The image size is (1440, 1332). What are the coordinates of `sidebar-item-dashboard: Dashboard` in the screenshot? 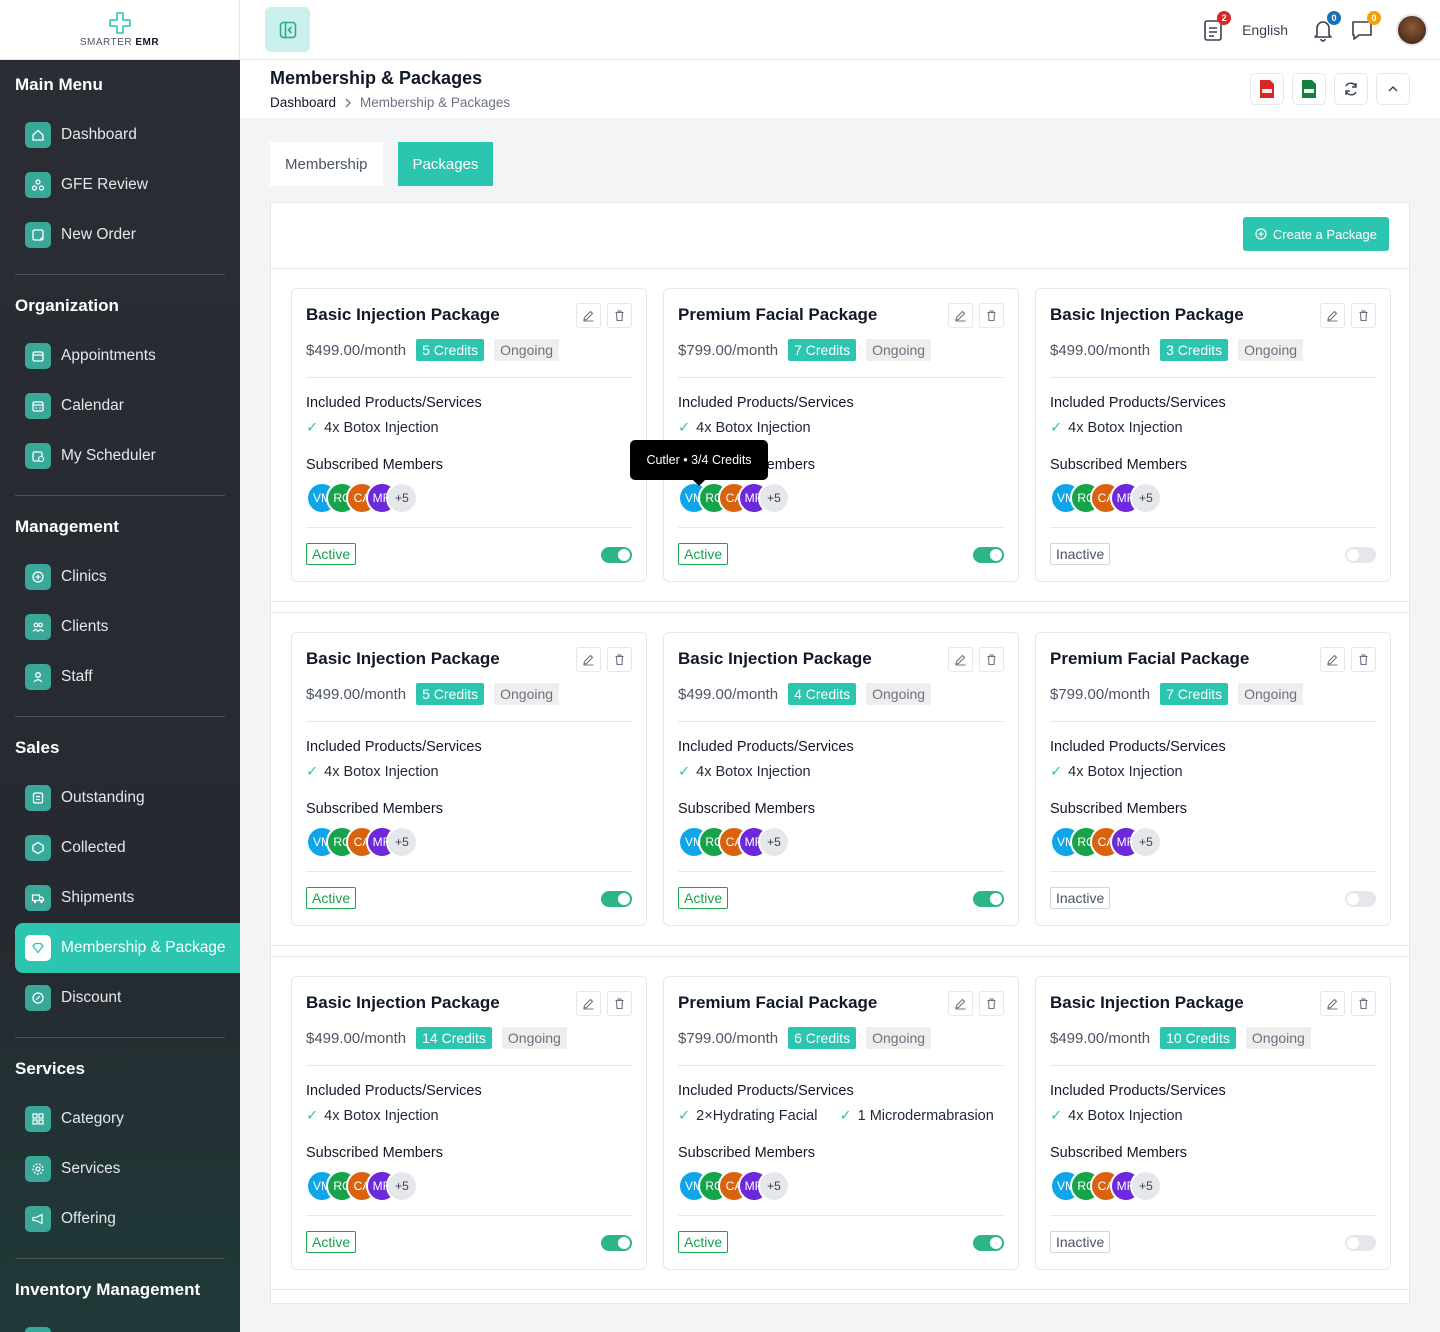 It's located at (120, 135).